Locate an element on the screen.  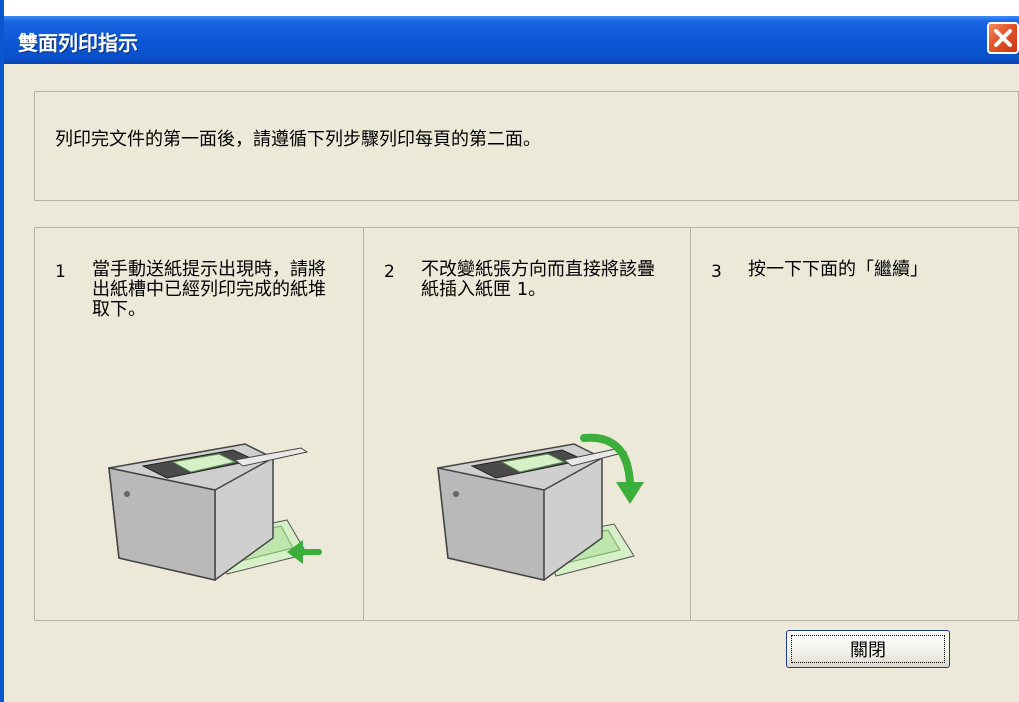
printer-remove-paper-illustration is located at coordinates (215, 512).